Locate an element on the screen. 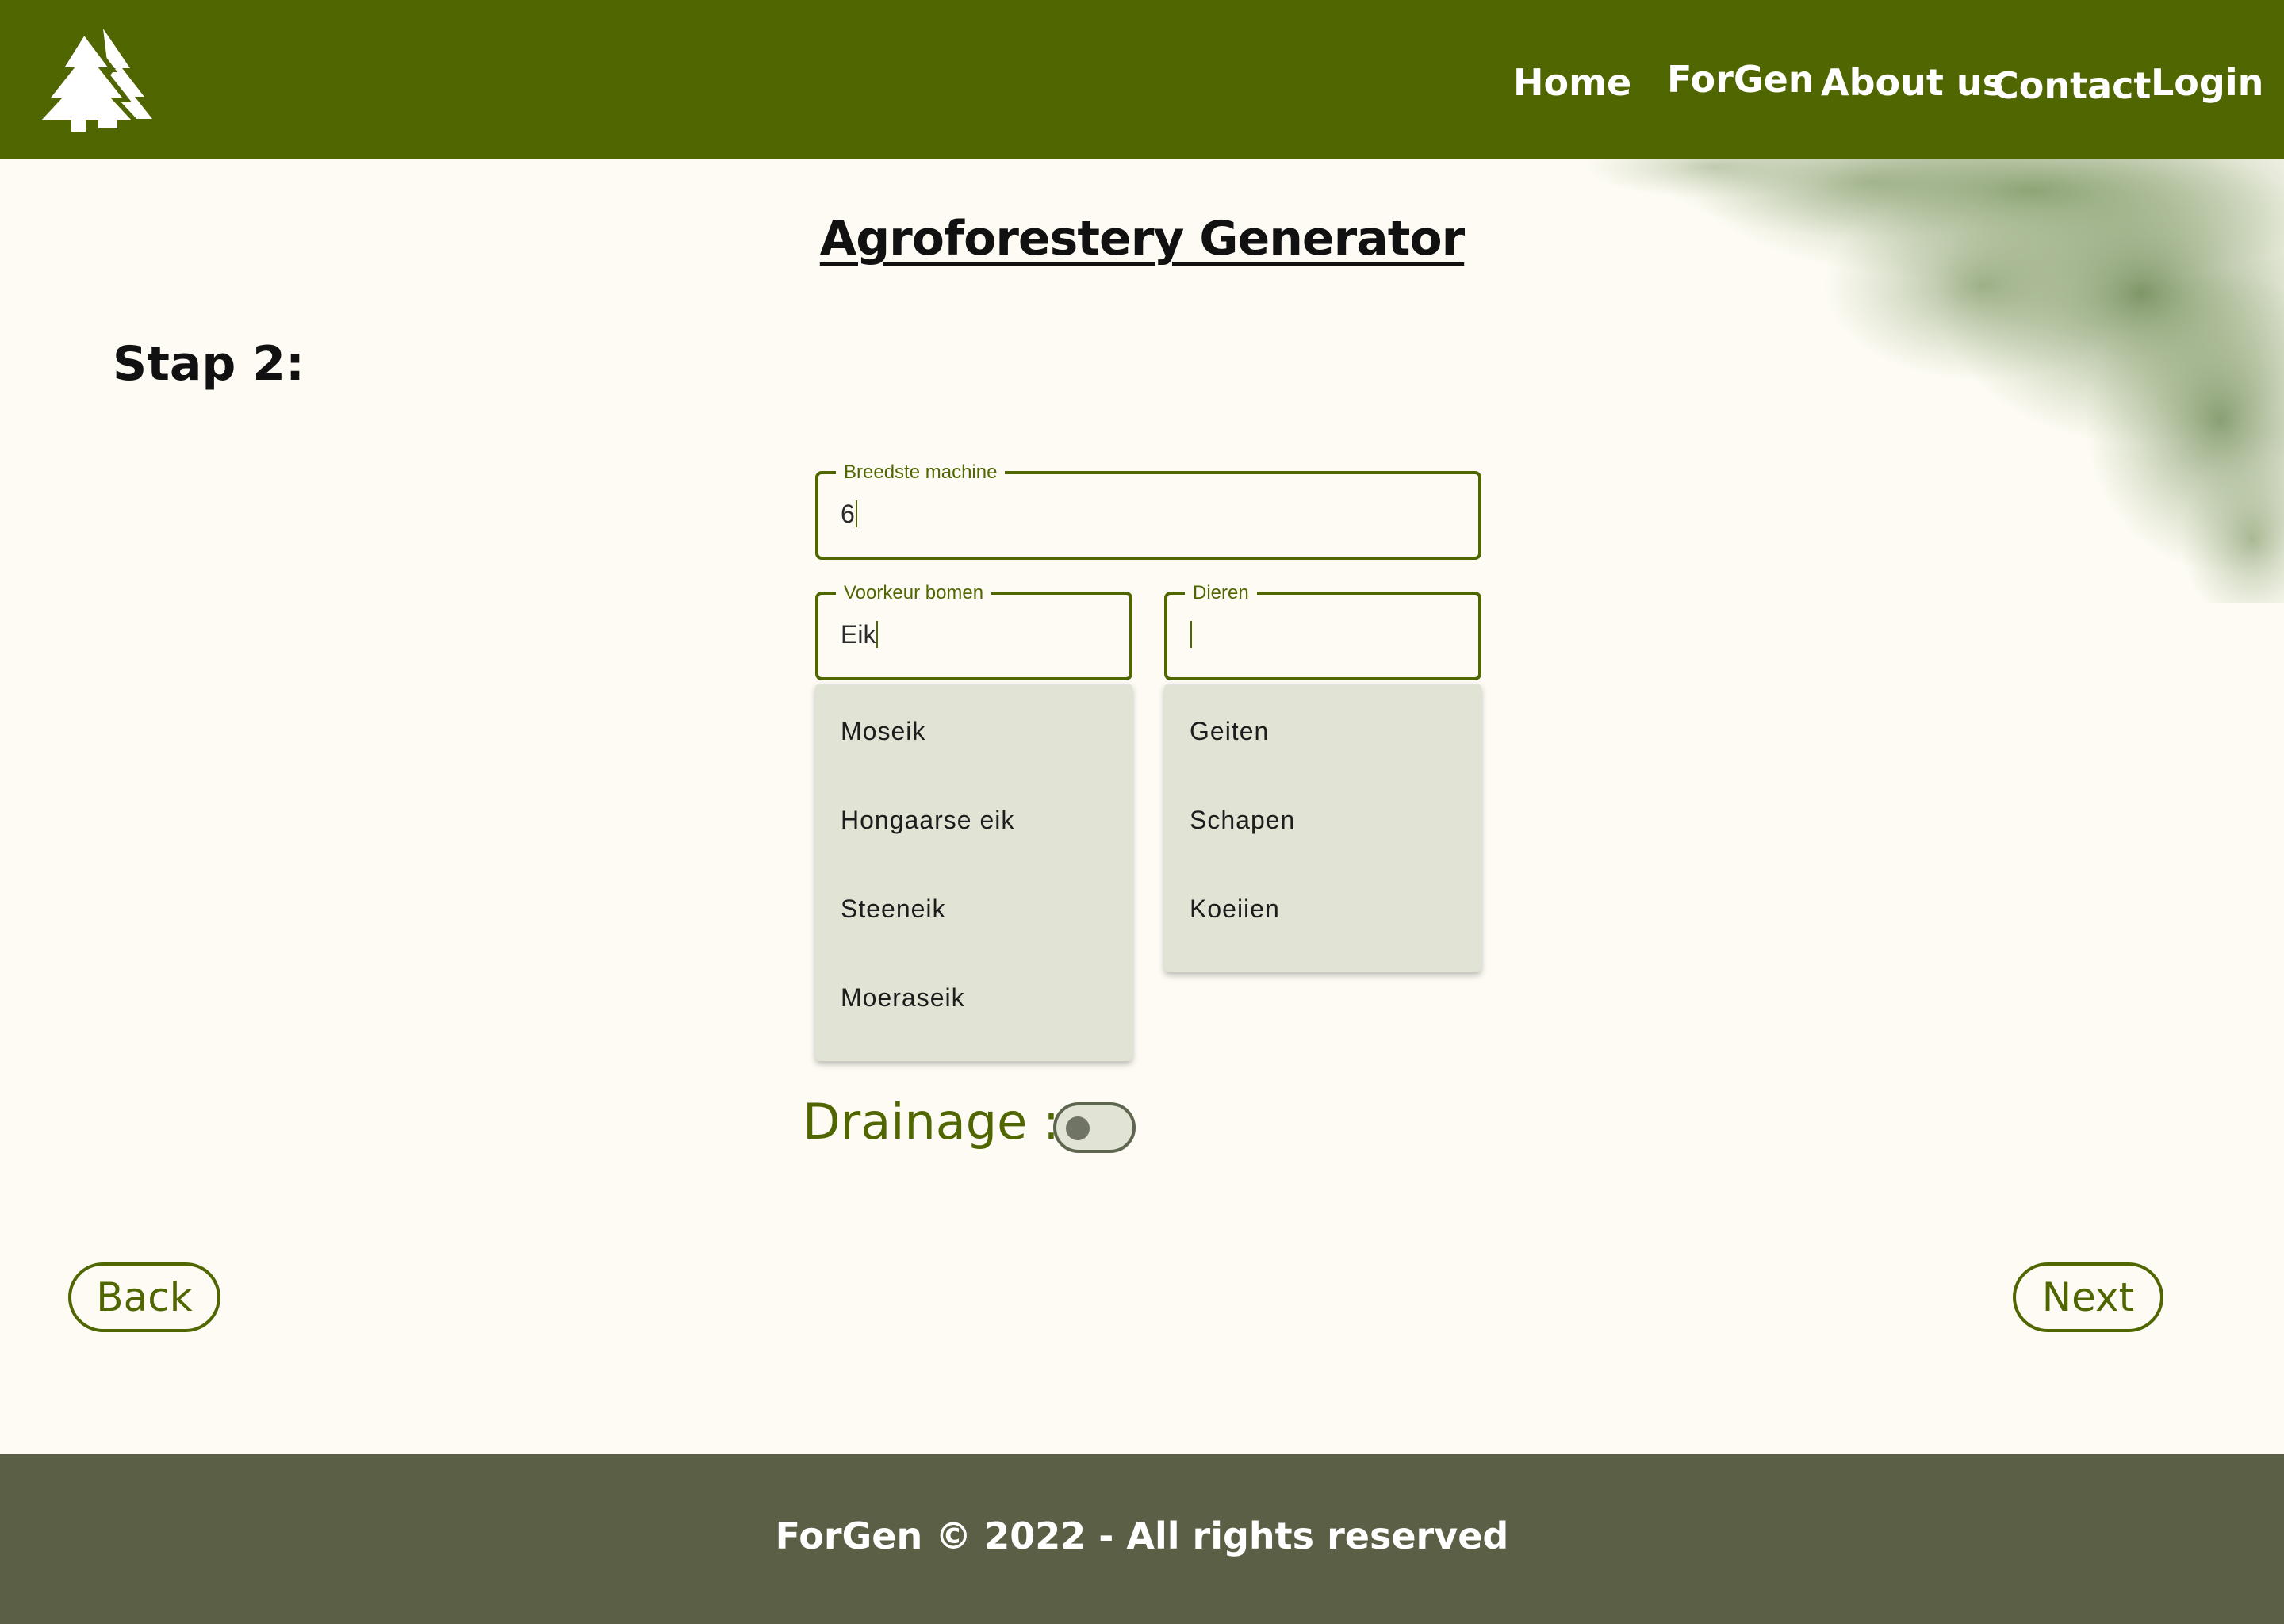 The width and height of the screenshot is (2284, 1624). animal-option: Koeiien is located at coordinates (1322, 909).